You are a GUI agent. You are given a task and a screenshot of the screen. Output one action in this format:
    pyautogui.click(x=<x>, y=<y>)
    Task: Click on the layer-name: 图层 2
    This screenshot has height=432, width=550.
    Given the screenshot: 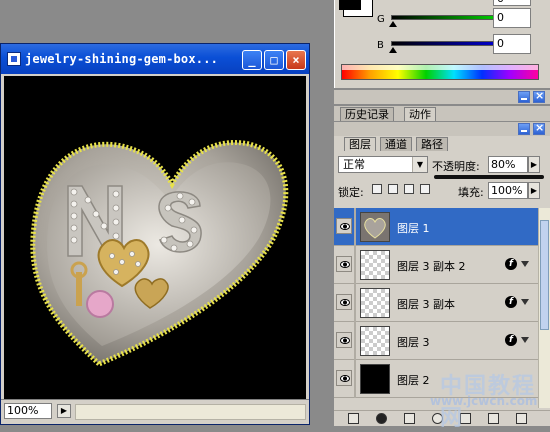 What is the action you would take?
    pyautogui.click(x=413, y=380)
    